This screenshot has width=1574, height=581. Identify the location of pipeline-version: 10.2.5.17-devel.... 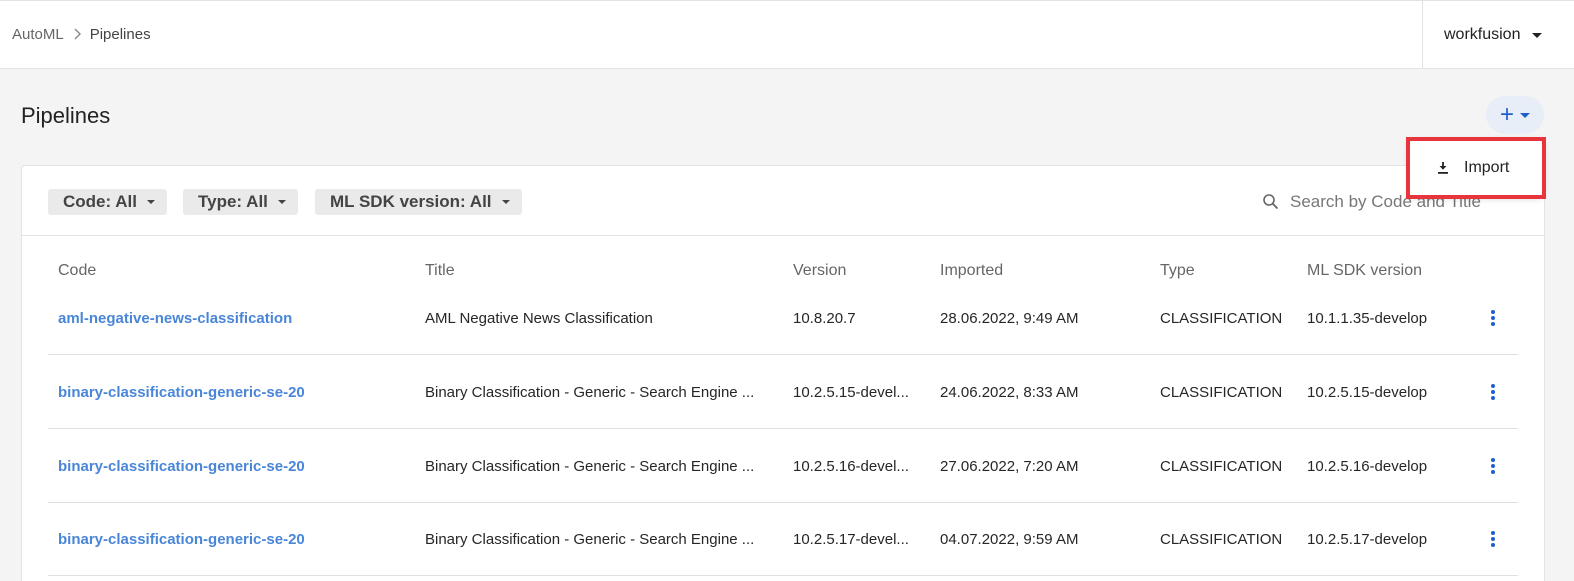
(851, 539).